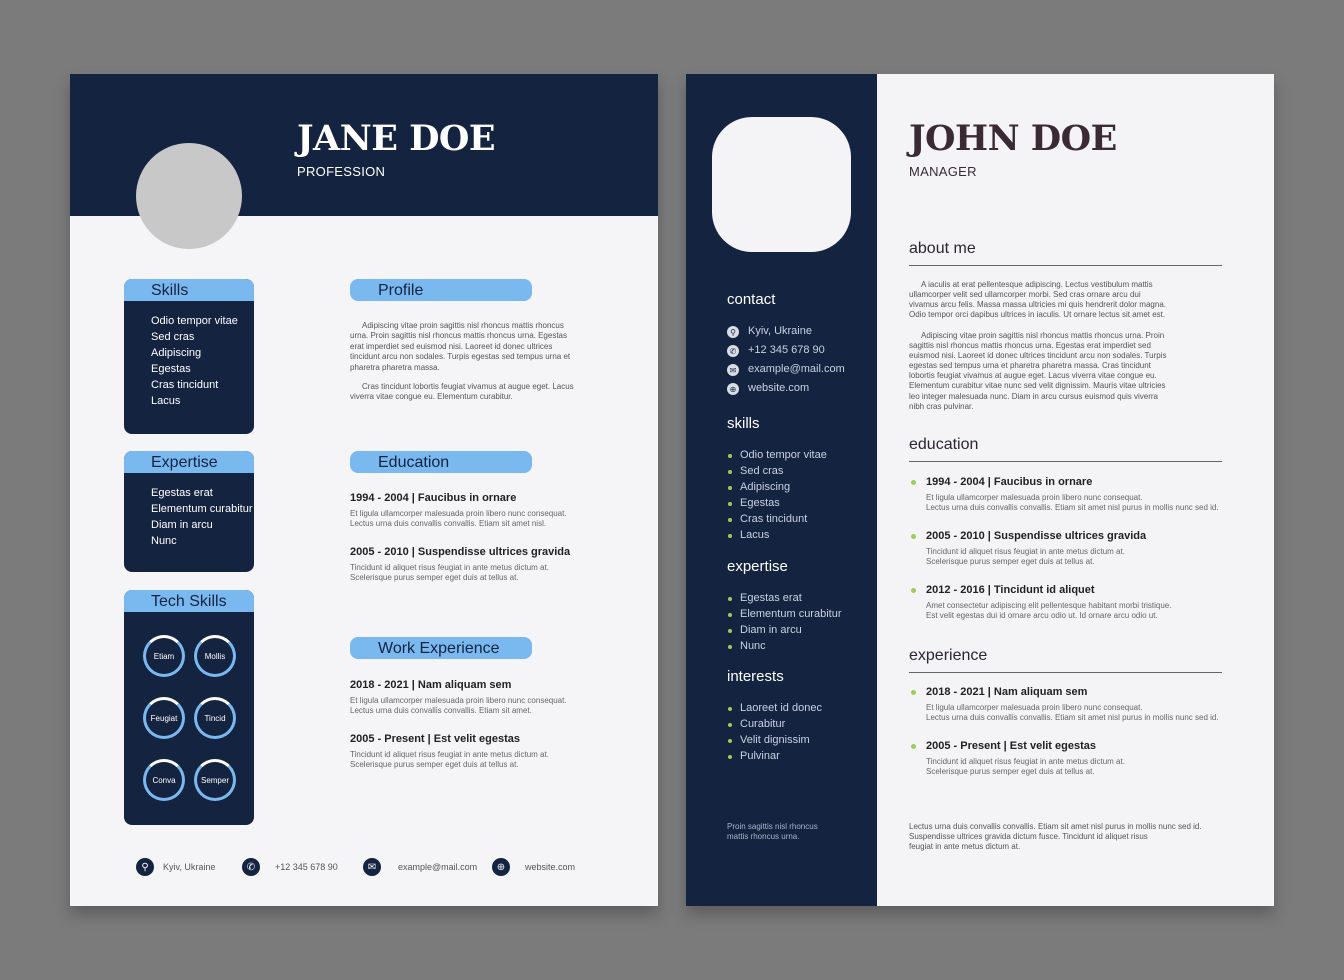 The width and height of the screenshot is (1344, 980). Describe the element at coordinates (948, 655) in the screenshot. I see `section-title-experience: experience` at that location.